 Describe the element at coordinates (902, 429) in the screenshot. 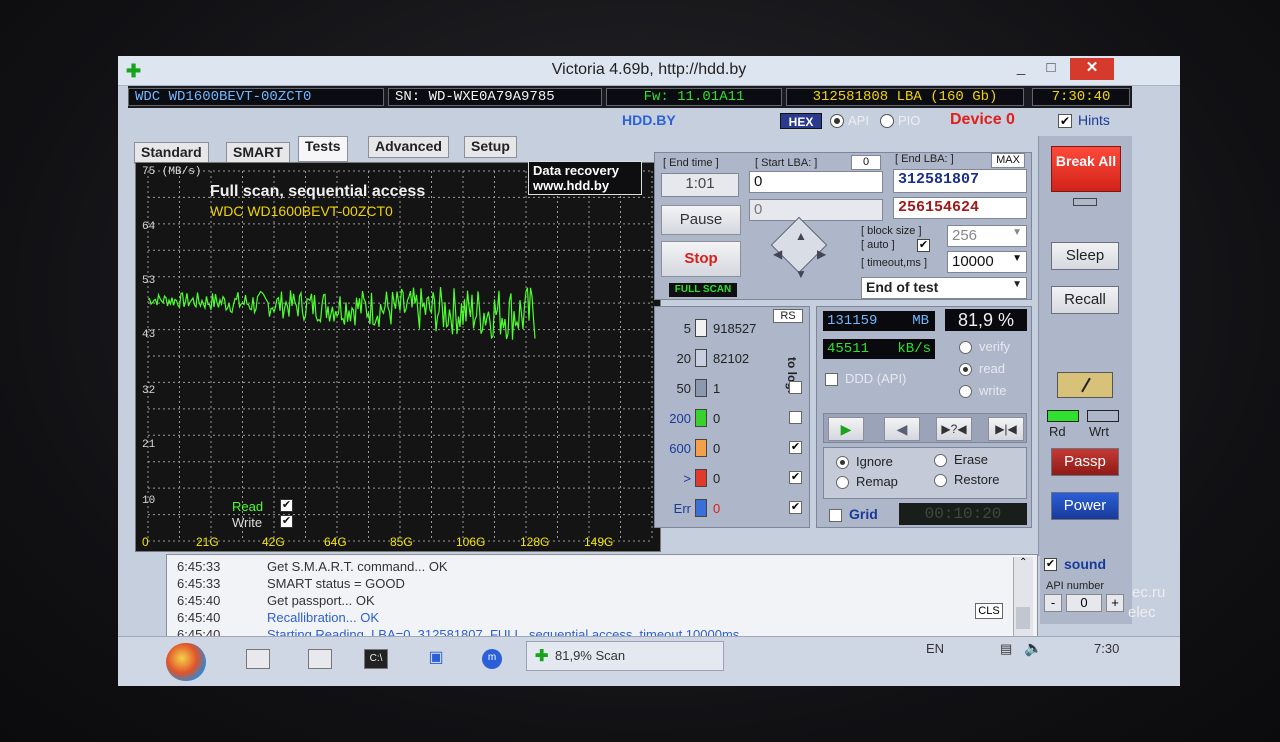

I see `back-button: ◀` at that location.